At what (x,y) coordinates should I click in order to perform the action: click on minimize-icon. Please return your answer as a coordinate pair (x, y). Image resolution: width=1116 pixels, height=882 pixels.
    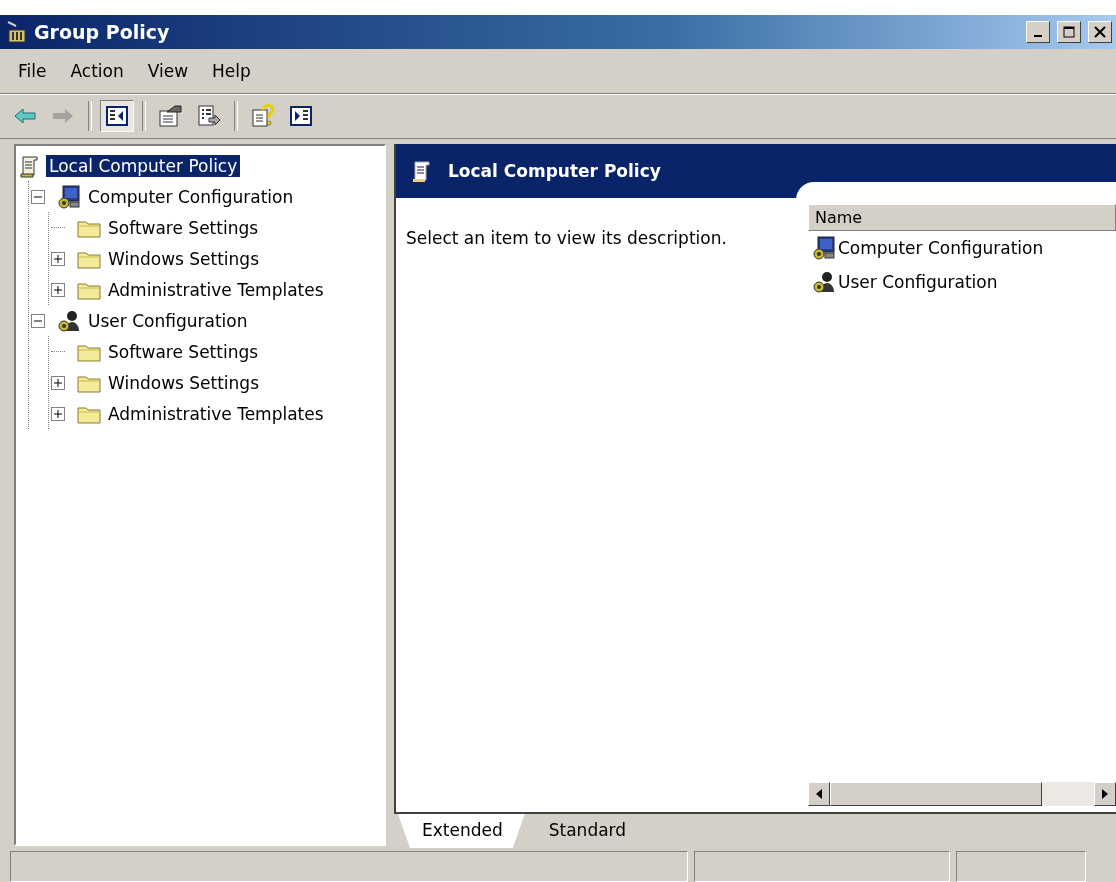
    Looking at the image, I should click on (1038, 36).